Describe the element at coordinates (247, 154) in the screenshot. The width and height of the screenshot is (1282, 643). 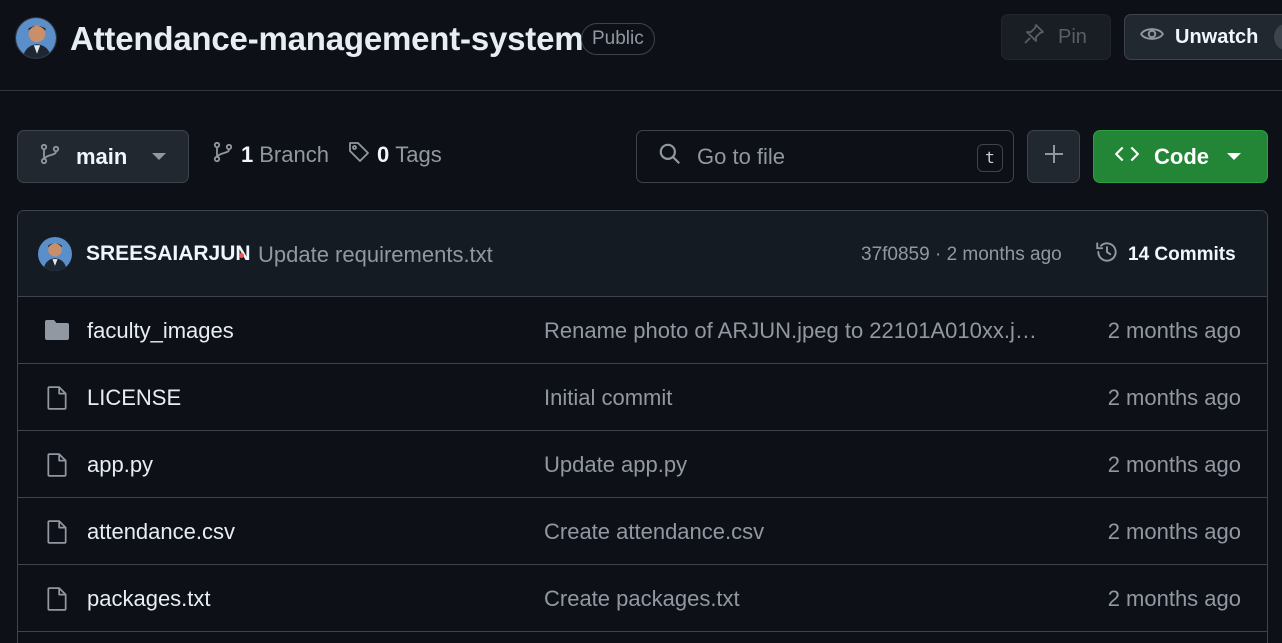
I see `branch-count: 1` at that location.